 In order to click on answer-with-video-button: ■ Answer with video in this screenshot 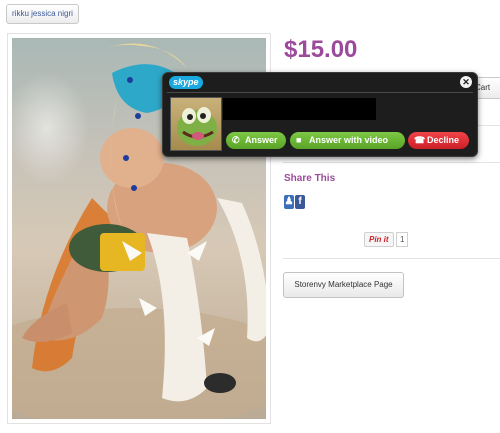, I will do `click(347, 140)`.